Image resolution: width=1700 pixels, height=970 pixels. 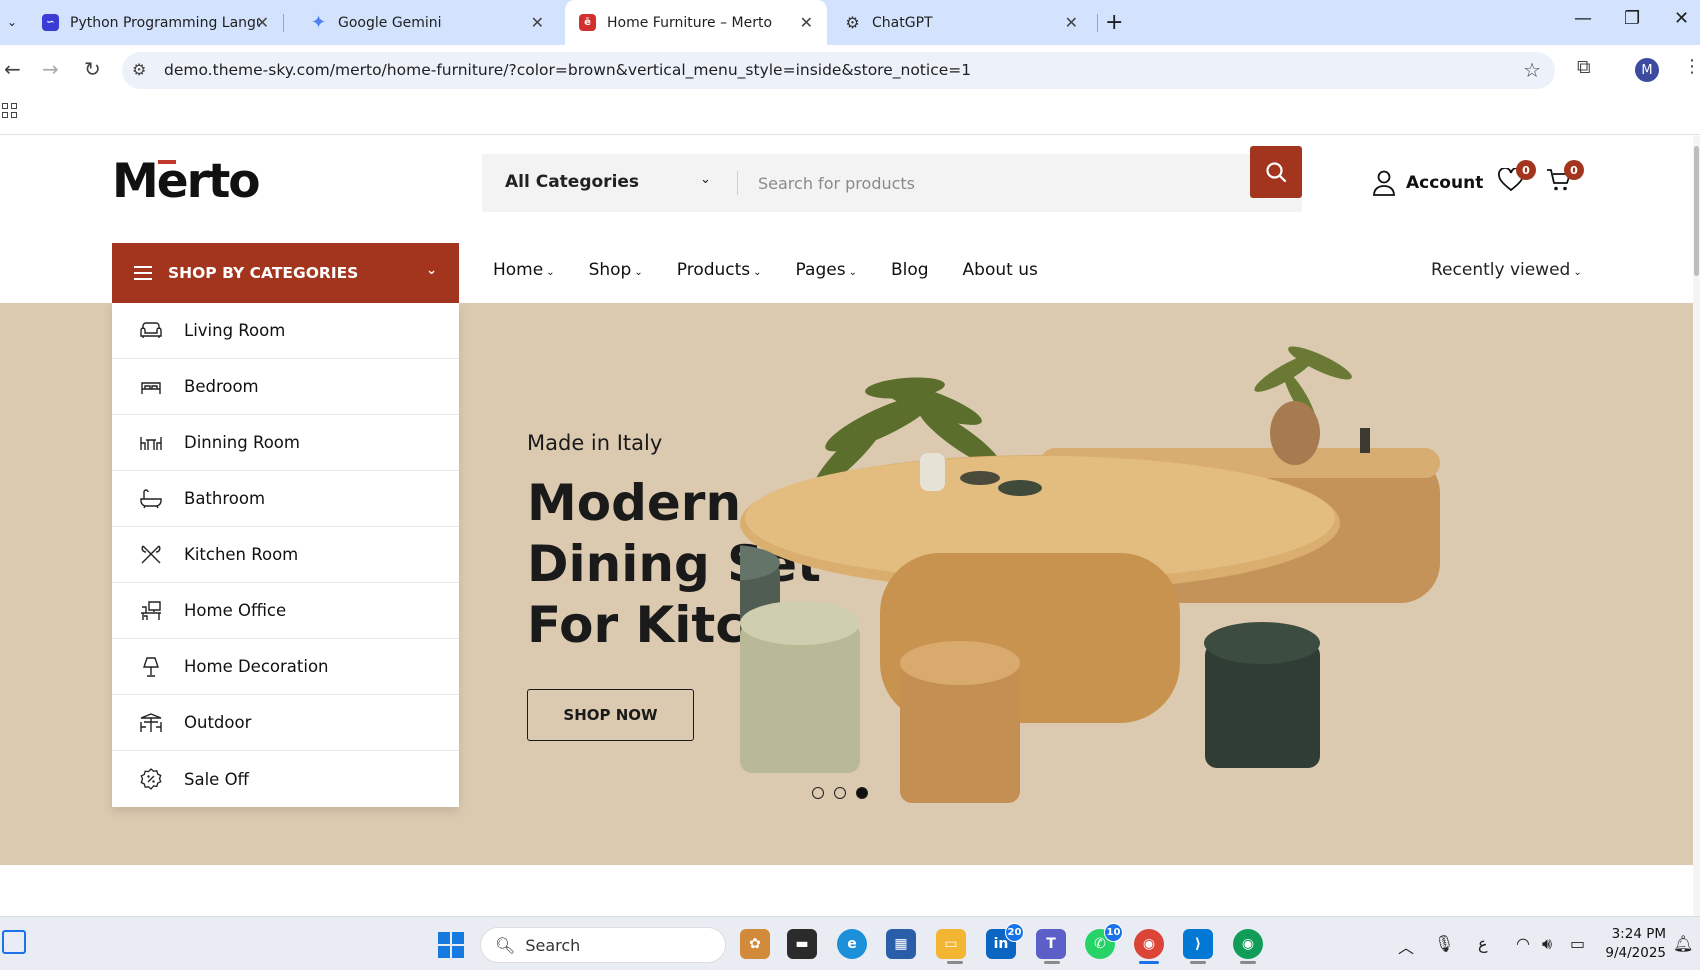 I want to click on nav-label: Pages, so click(x=820, y=270).